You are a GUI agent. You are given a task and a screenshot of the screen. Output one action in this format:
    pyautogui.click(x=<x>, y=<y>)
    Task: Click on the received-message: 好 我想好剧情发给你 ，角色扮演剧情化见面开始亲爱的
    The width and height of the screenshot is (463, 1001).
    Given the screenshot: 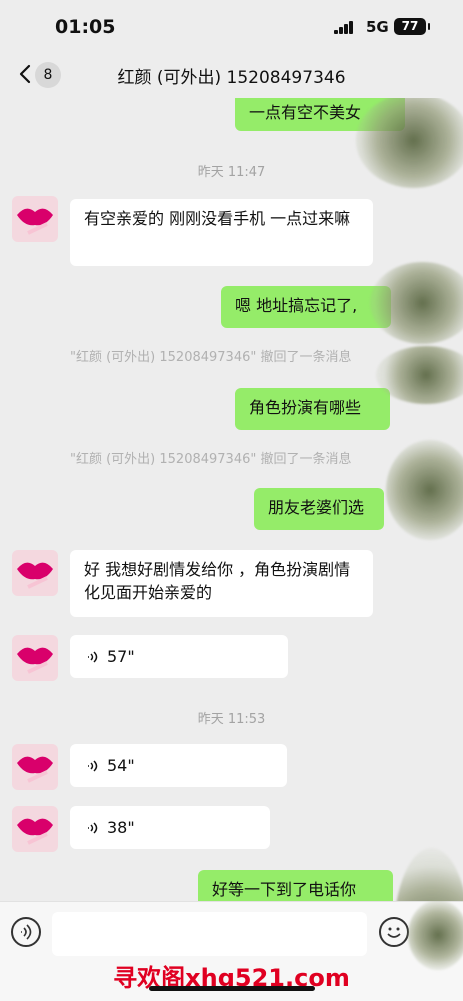 What is the action you would take?
    pyautogui.click(x=221, y=583)
    